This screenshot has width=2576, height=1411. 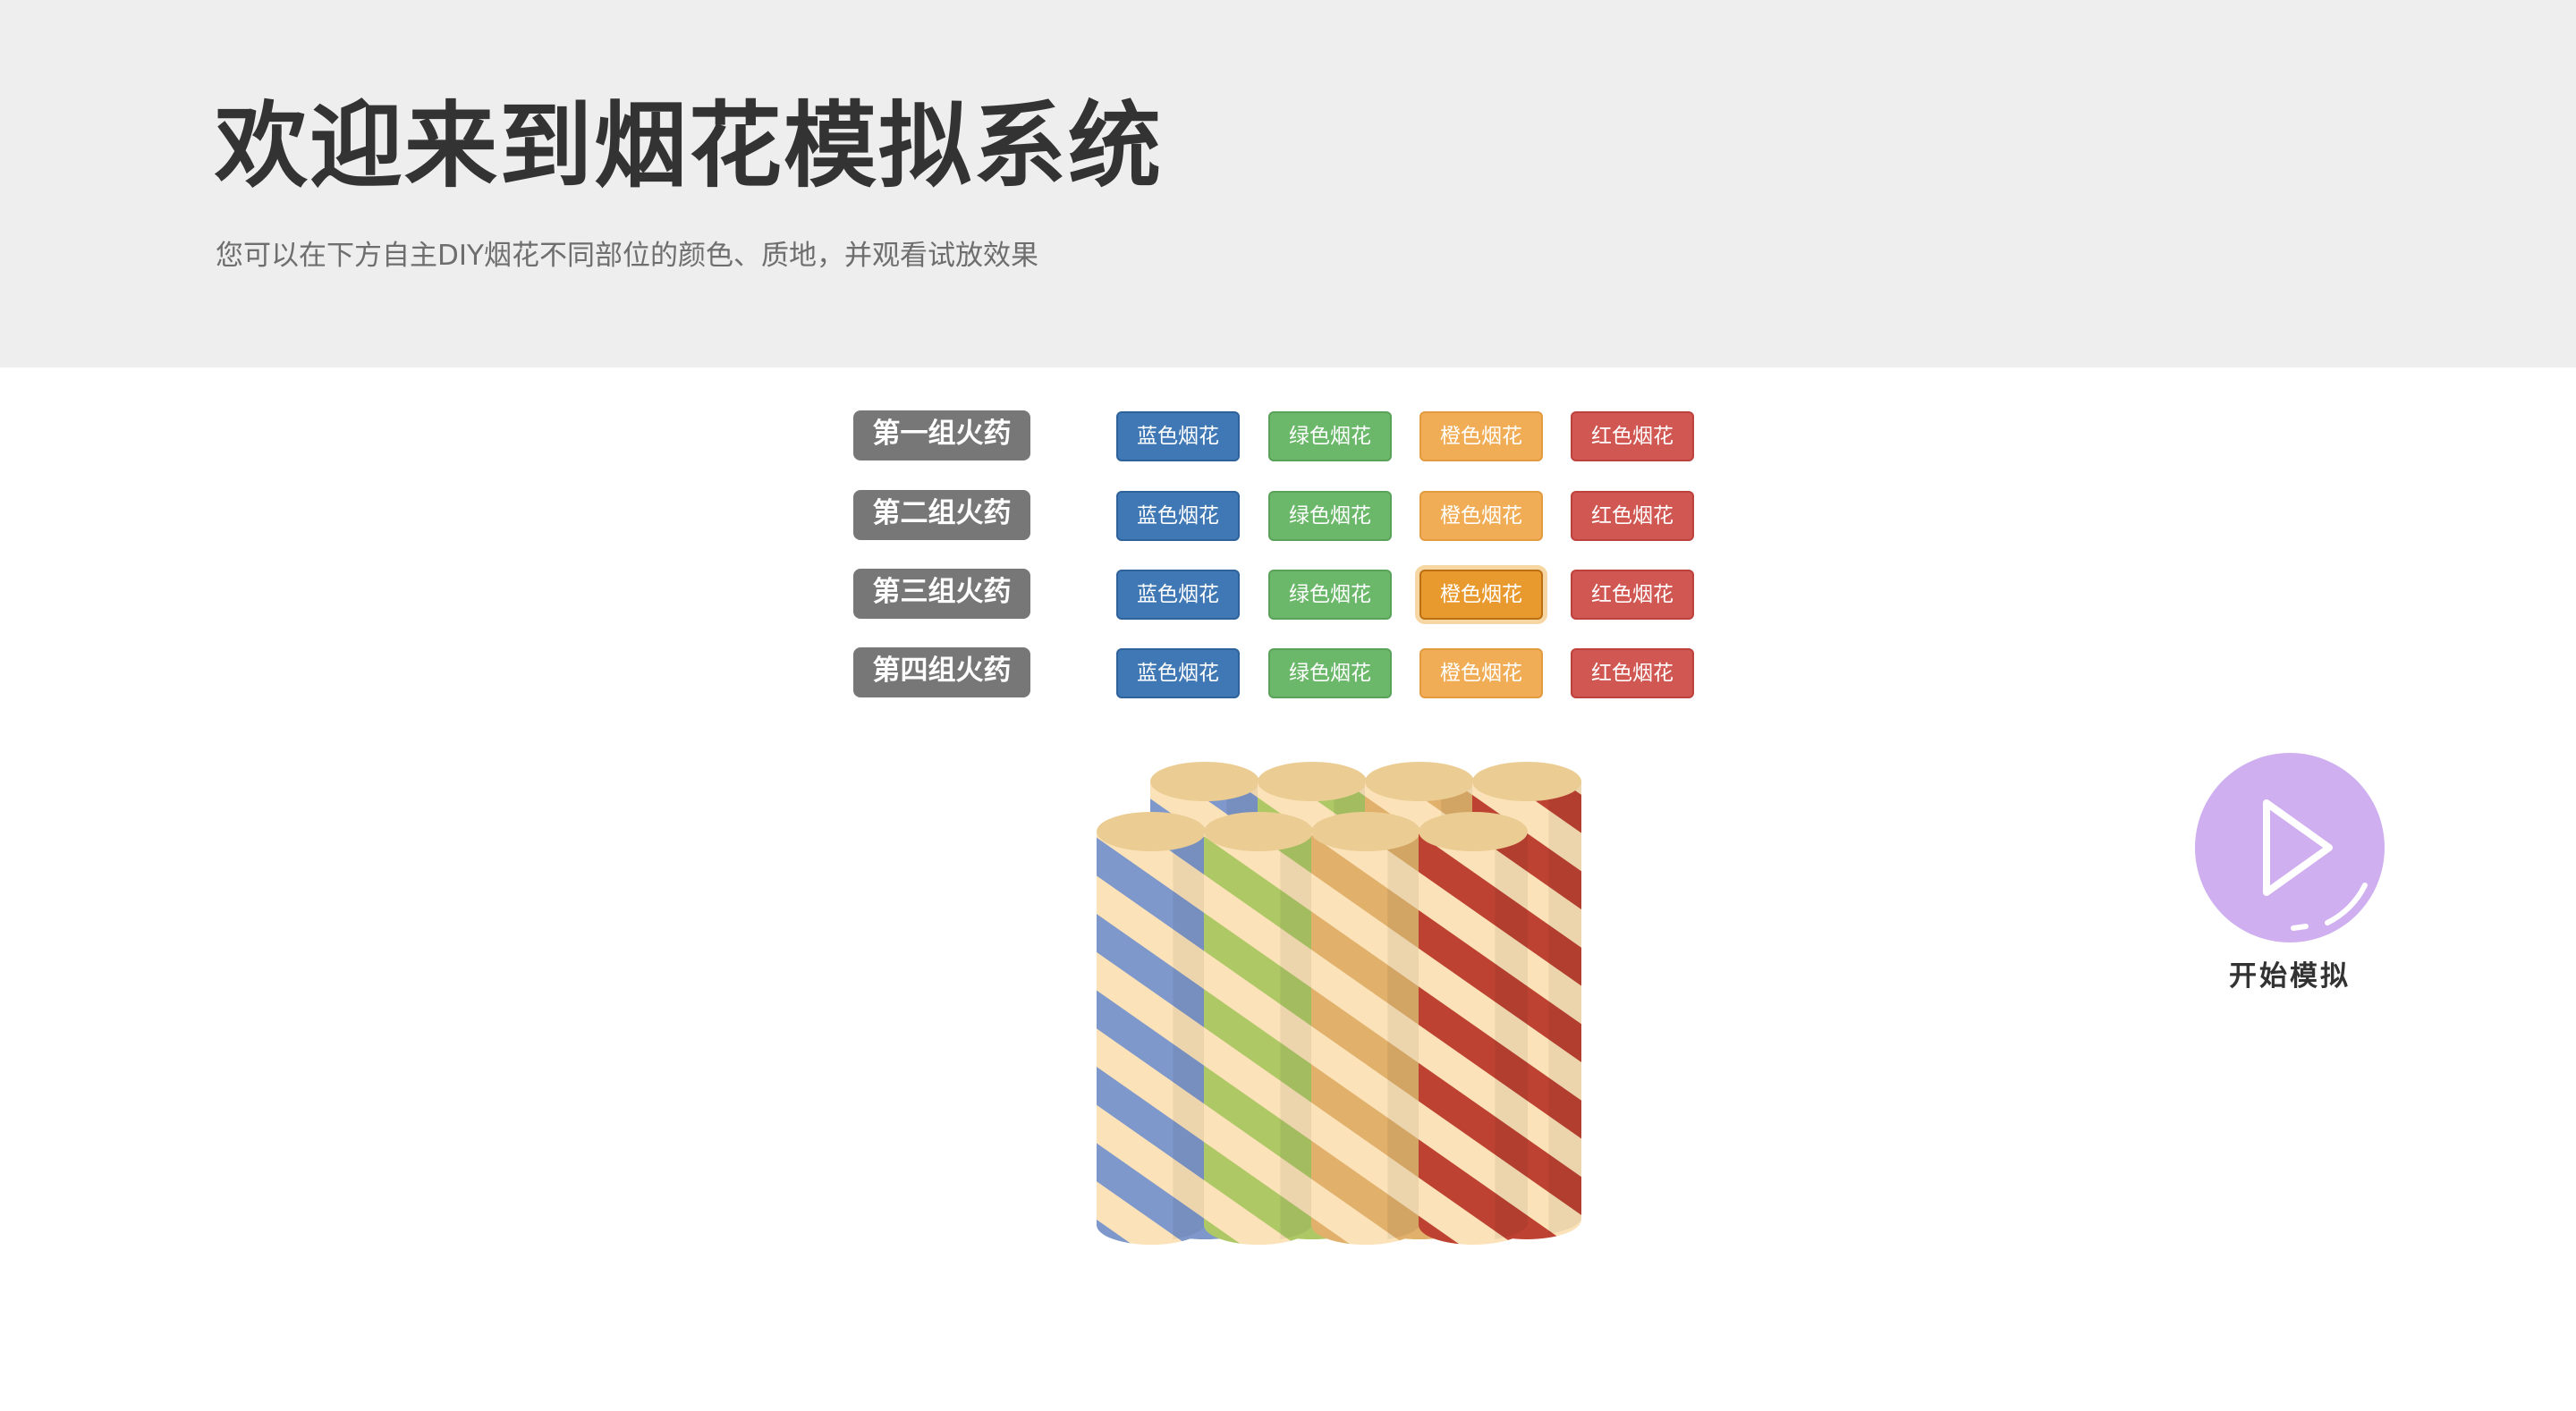 I want to click on front-tube-blue, so click(x=1151, y=1028).